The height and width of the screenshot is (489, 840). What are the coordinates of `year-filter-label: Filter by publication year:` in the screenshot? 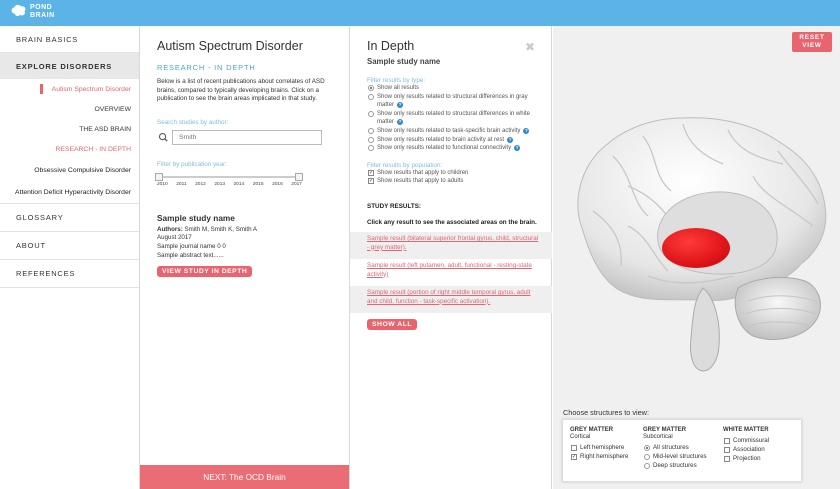 It's located at (192, 164).